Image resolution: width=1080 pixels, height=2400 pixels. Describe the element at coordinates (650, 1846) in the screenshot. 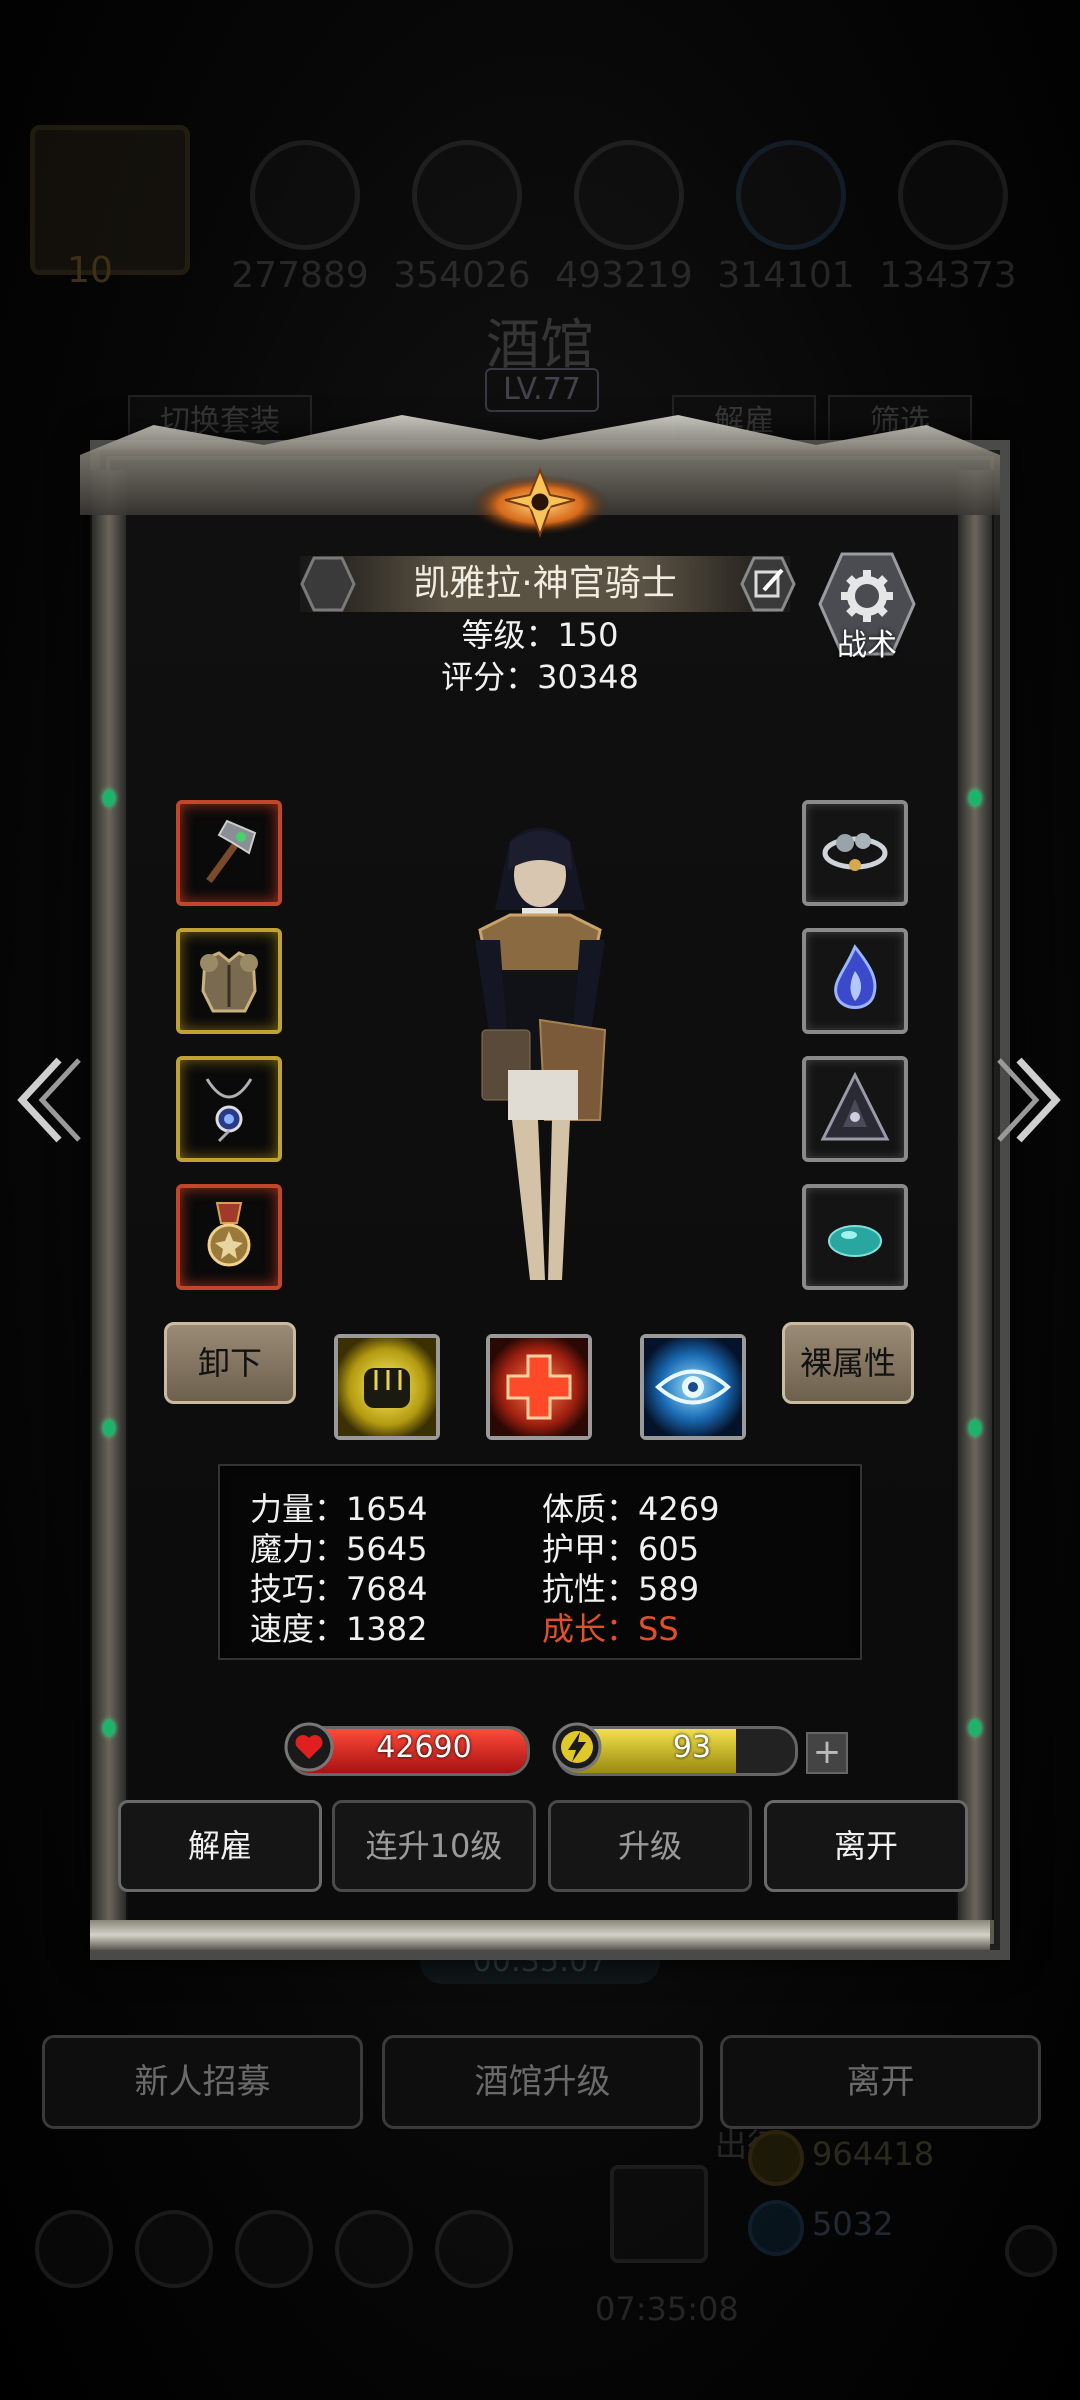

I see `level-up-button: 升级` at that location.